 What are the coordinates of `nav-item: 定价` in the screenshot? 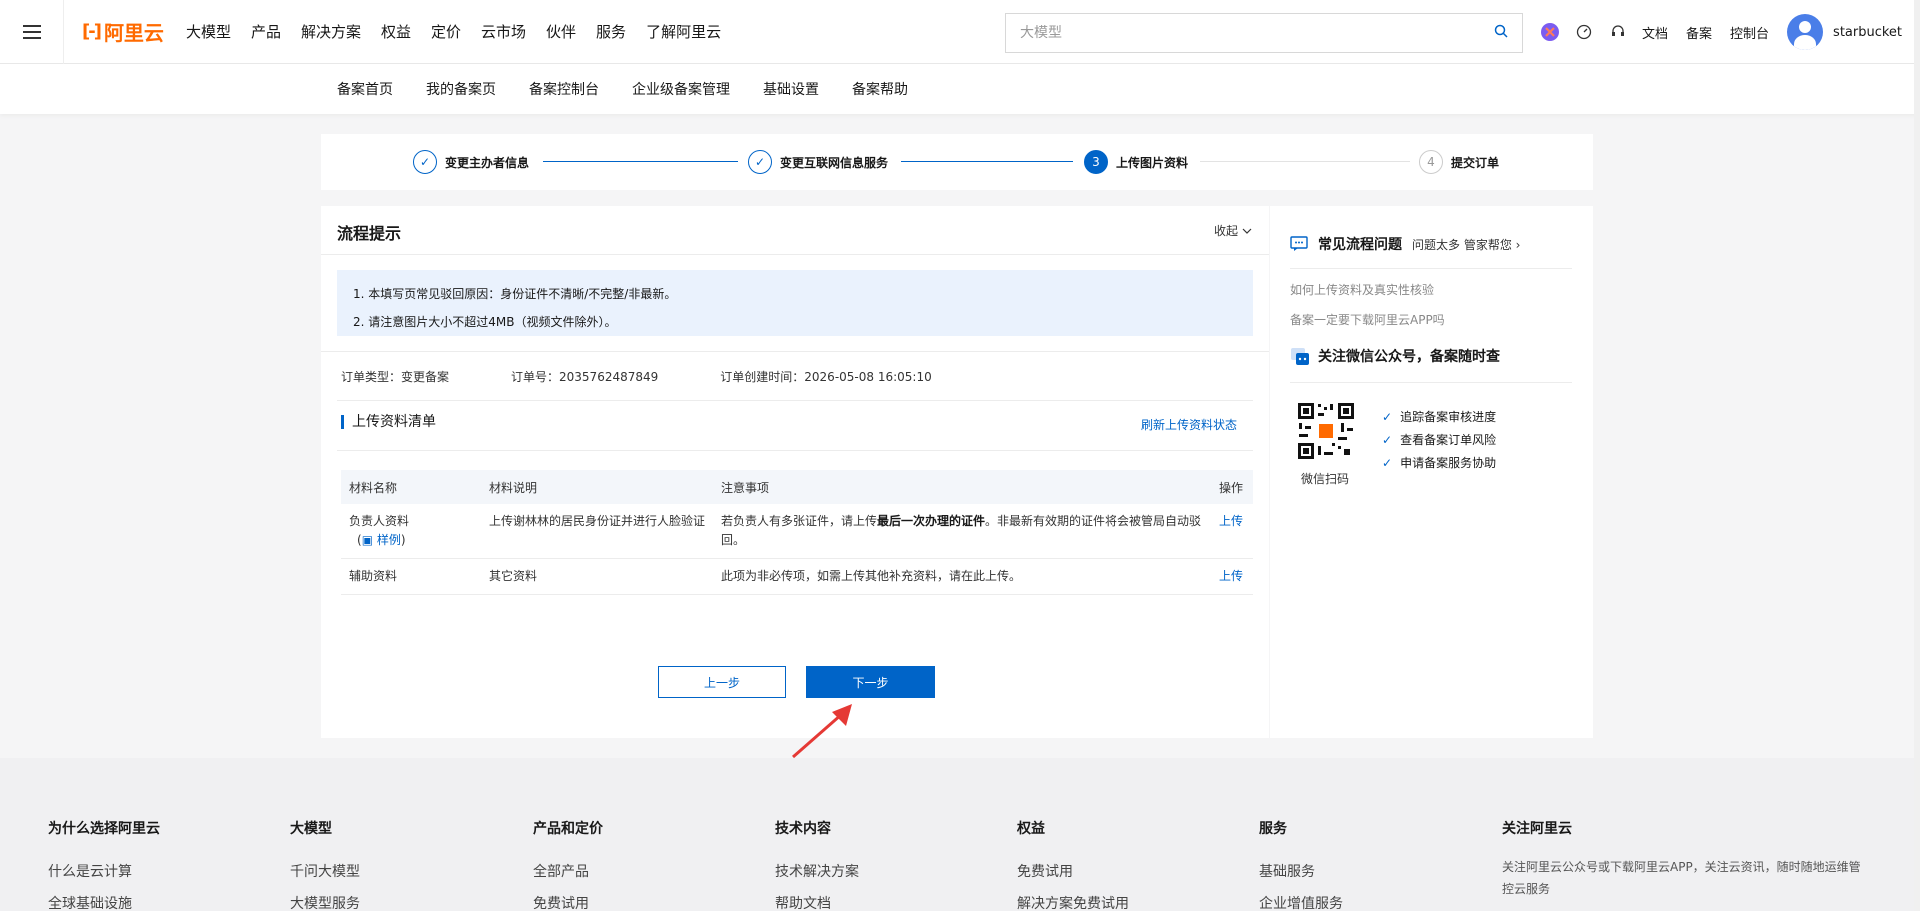 It's located at (446, 31).